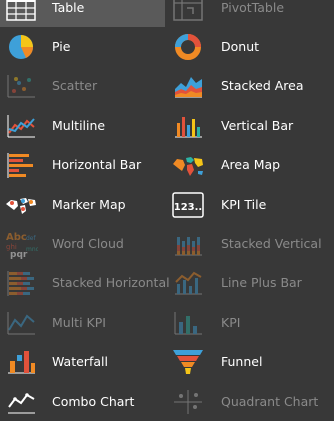 The height and width of the screenshot is (421, 334). Describe the element at coordinates (82, 46) in the screenshot. I see `chart-type-pie: Pie` at that location.